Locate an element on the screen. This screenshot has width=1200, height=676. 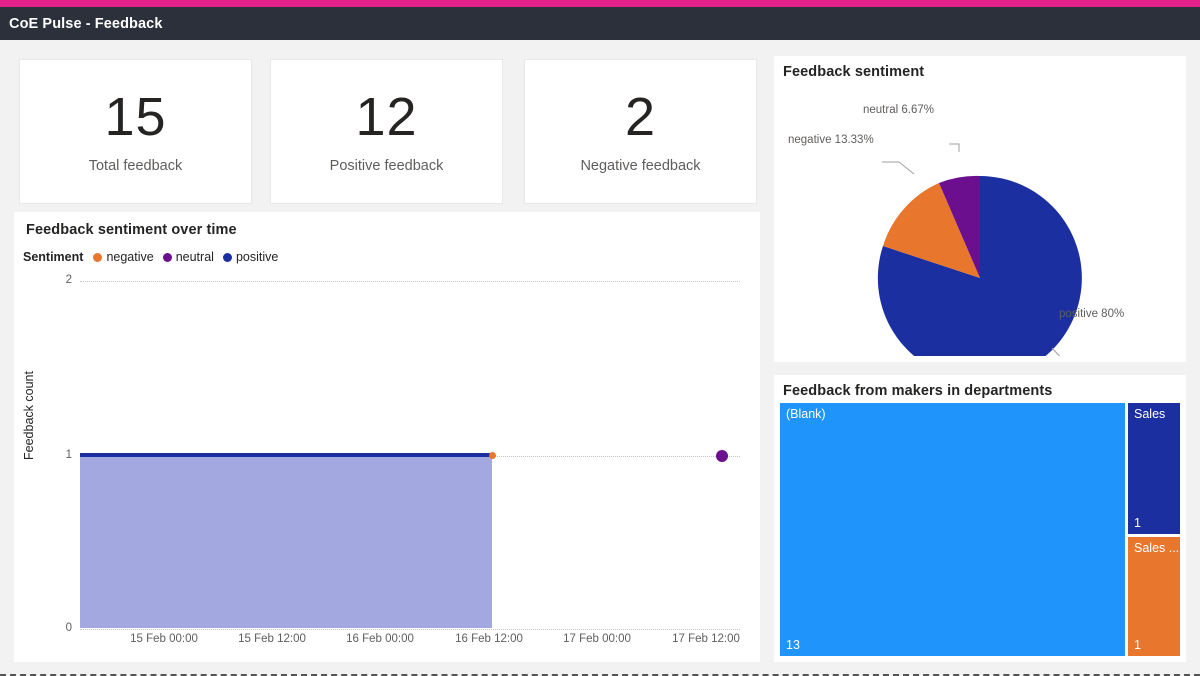
treemap-title: Feedback from makers in departments is located at coordinates (918, 391).